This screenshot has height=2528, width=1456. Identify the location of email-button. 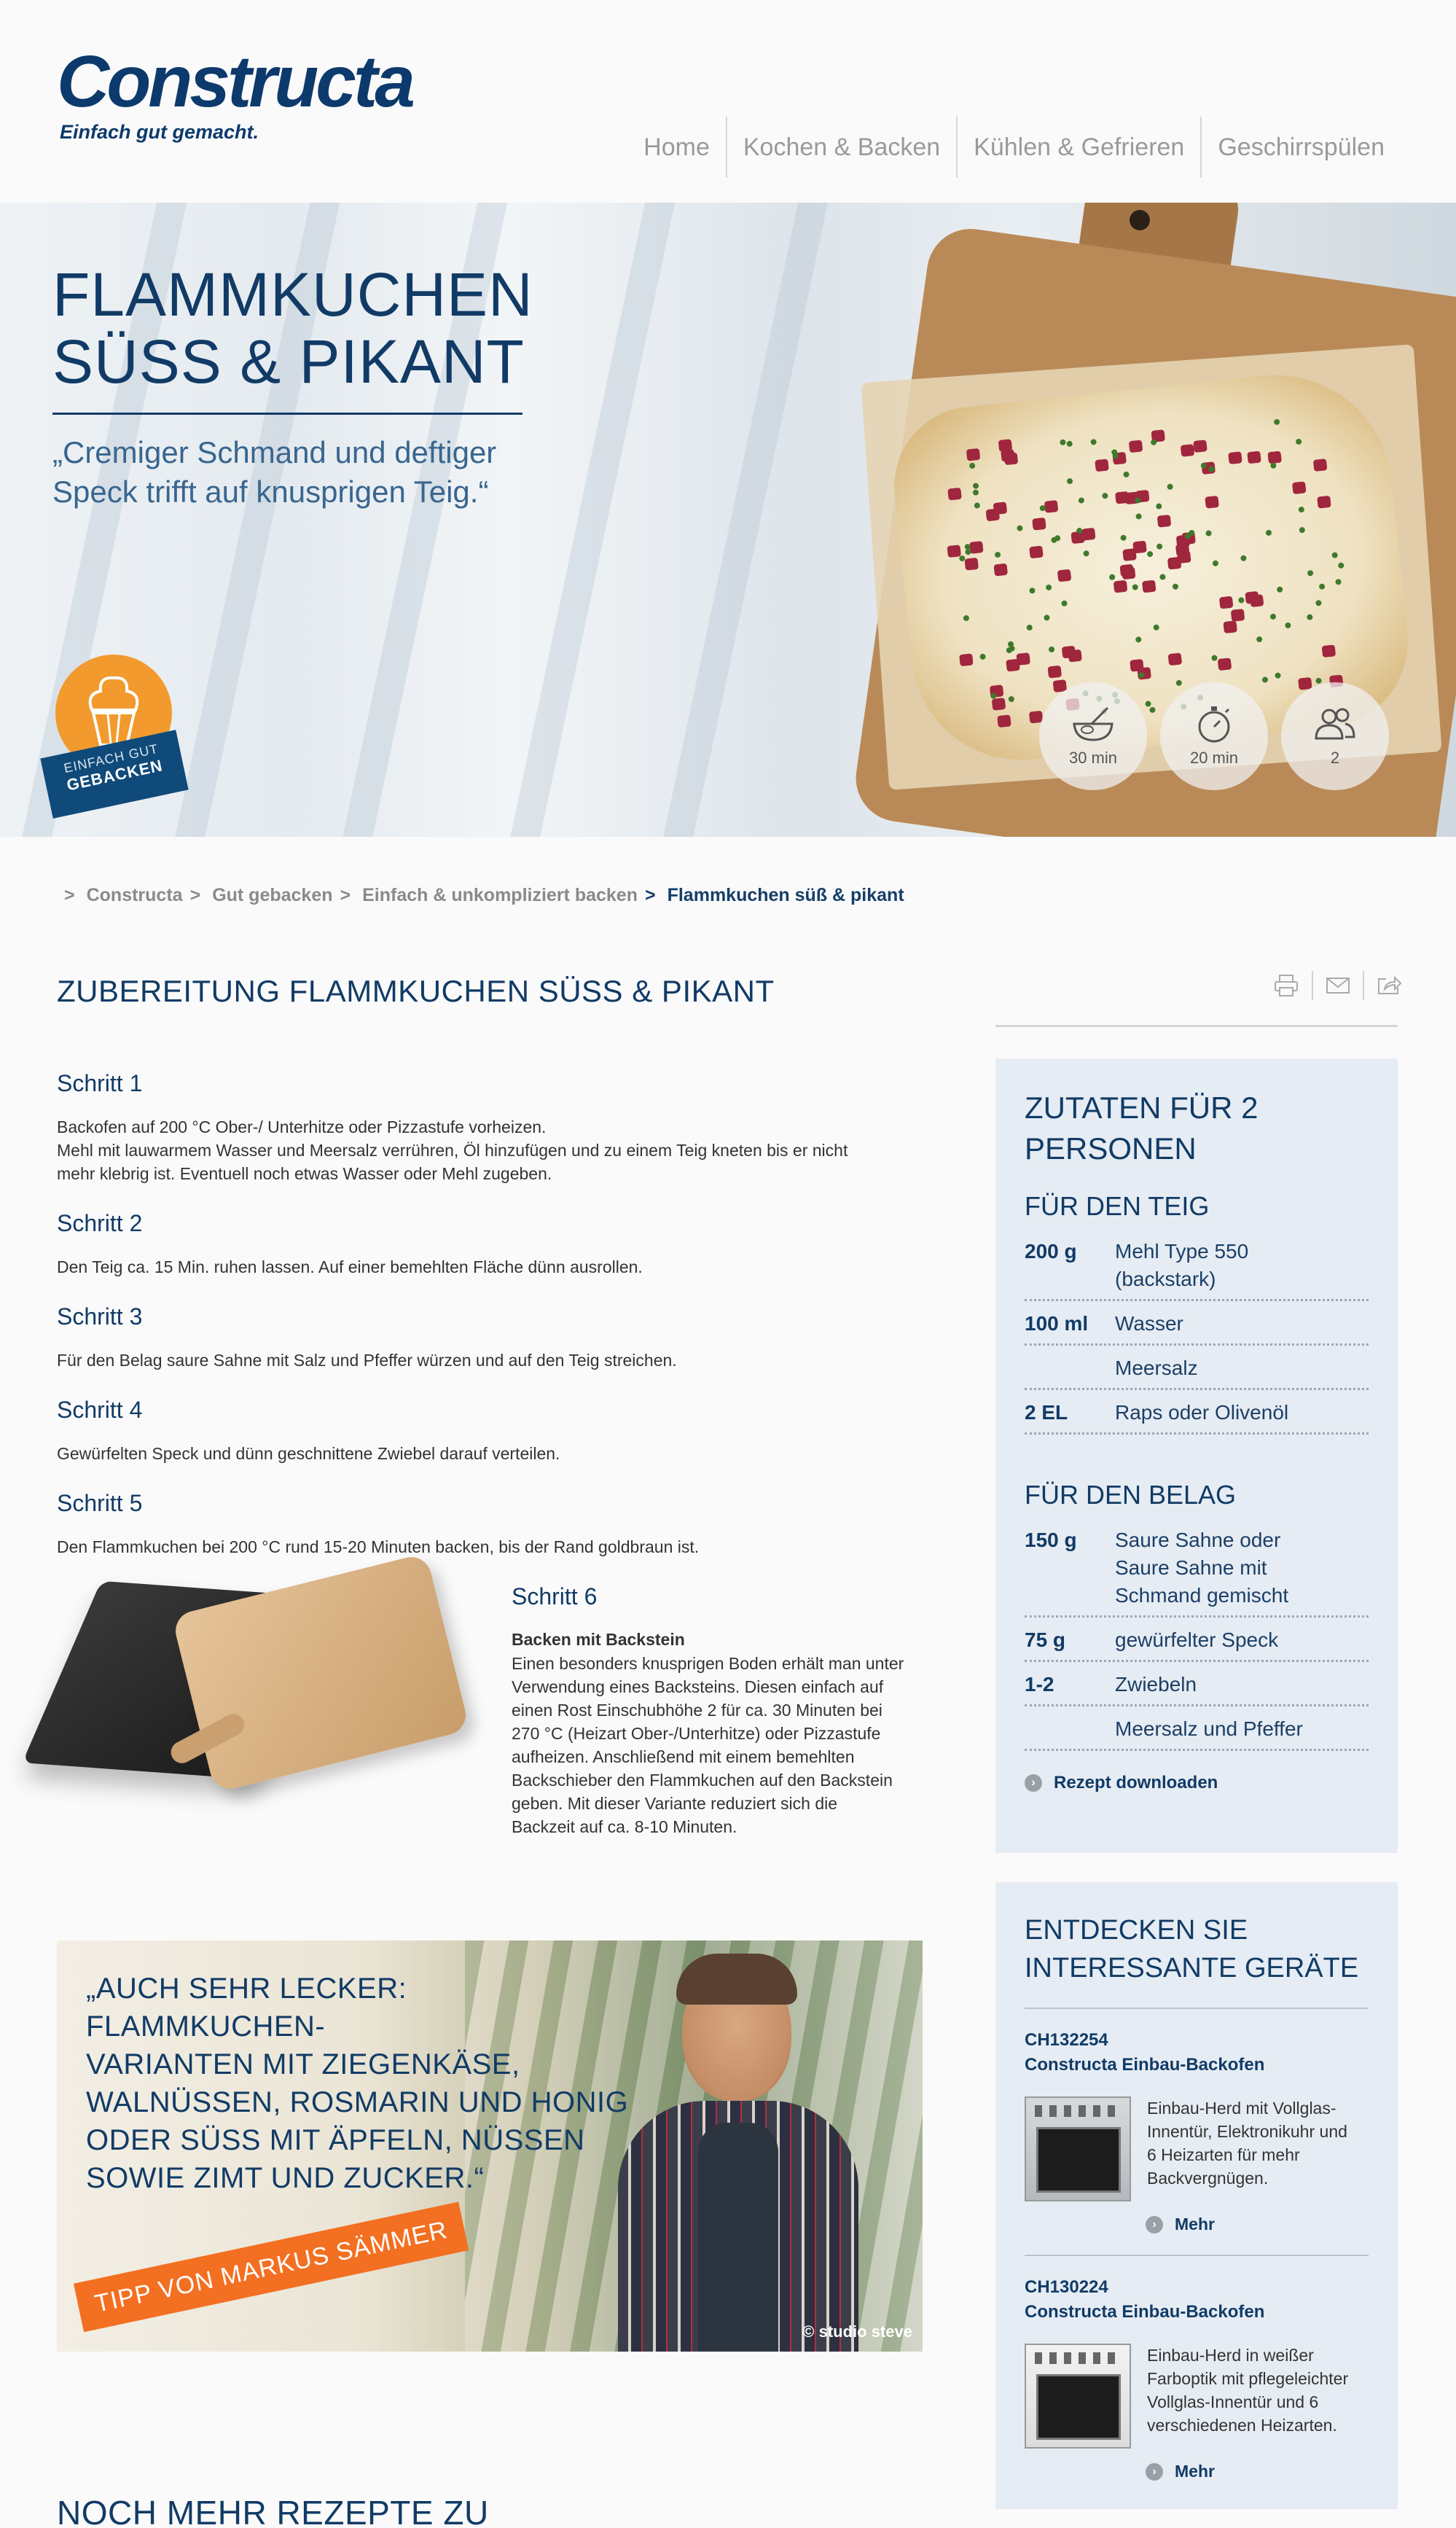
(1337, 985).